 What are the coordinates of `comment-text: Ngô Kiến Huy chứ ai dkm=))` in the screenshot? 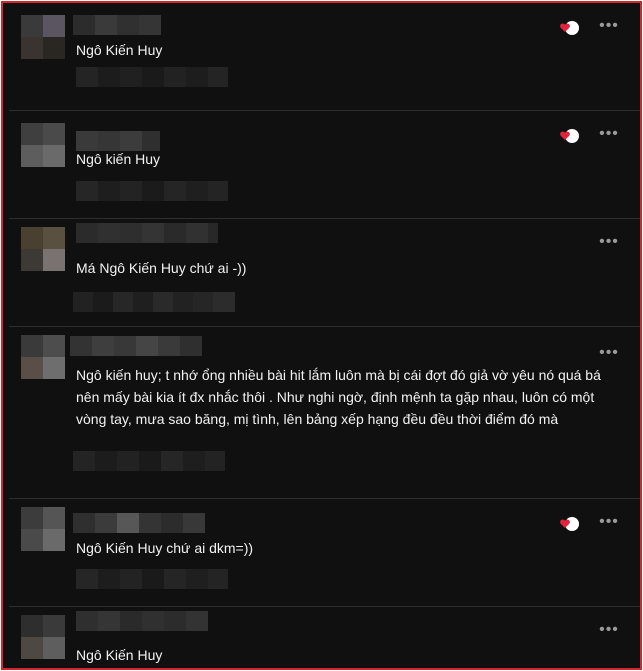 It's located at (165, 548).